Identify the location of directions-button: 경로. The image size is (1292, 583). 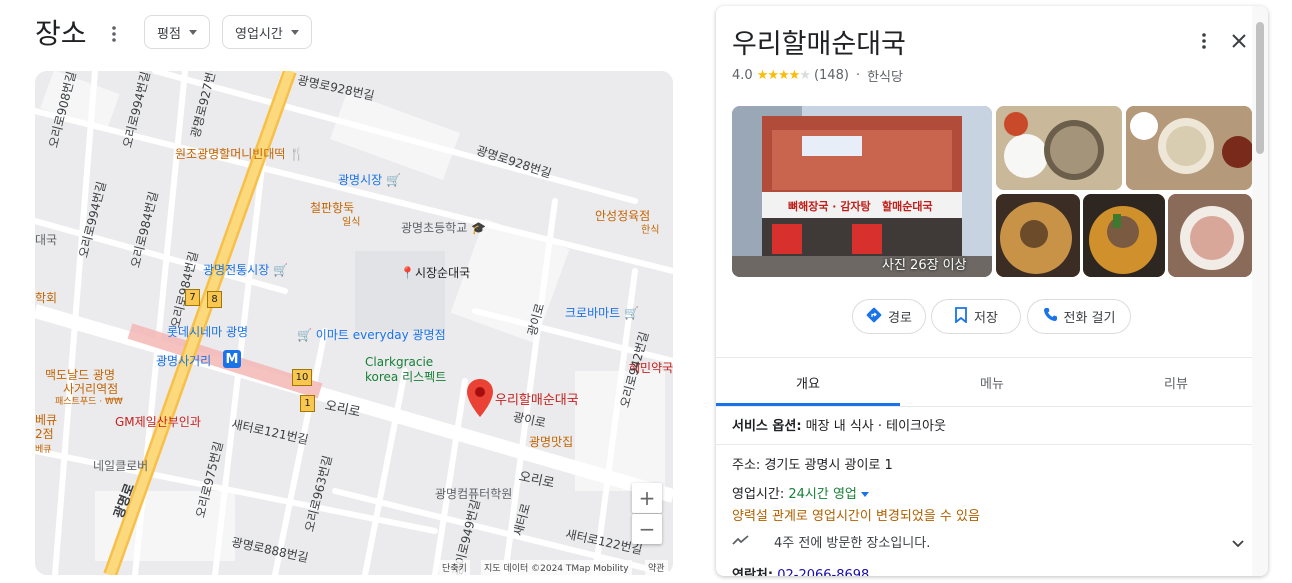
(889, 316).